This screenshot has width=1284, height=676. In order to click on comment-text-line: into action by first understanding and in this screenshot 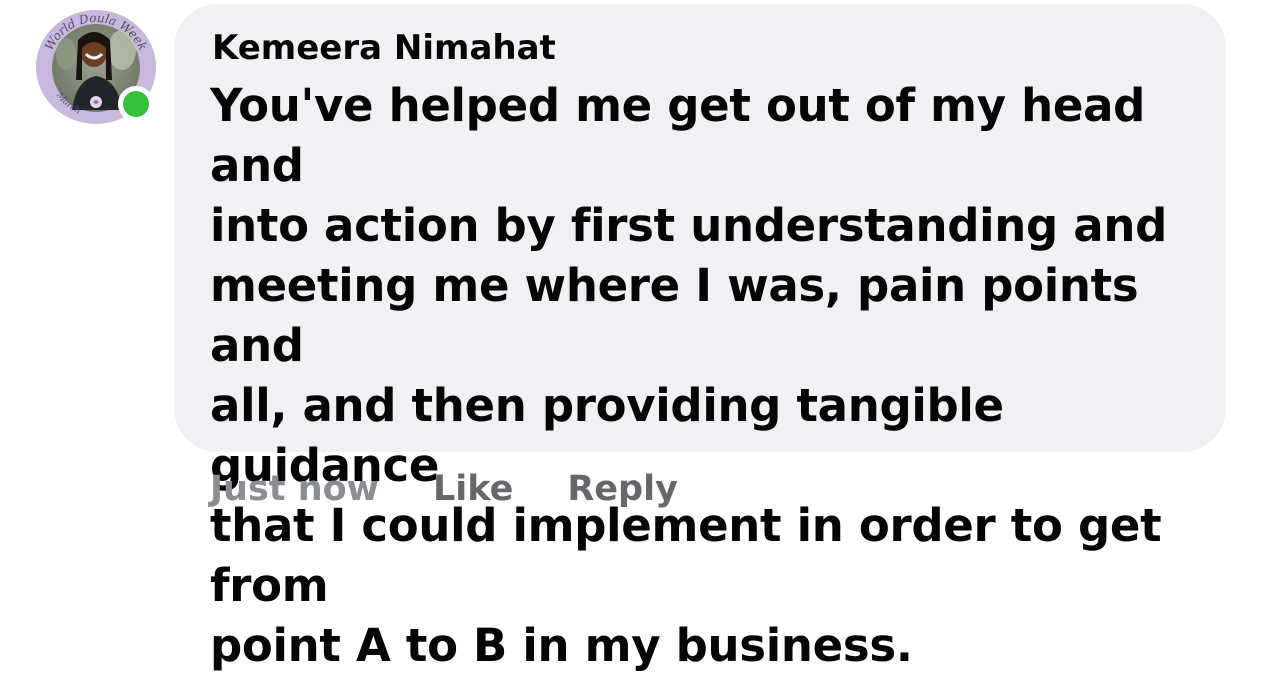, I will do `click(688, 225)`.